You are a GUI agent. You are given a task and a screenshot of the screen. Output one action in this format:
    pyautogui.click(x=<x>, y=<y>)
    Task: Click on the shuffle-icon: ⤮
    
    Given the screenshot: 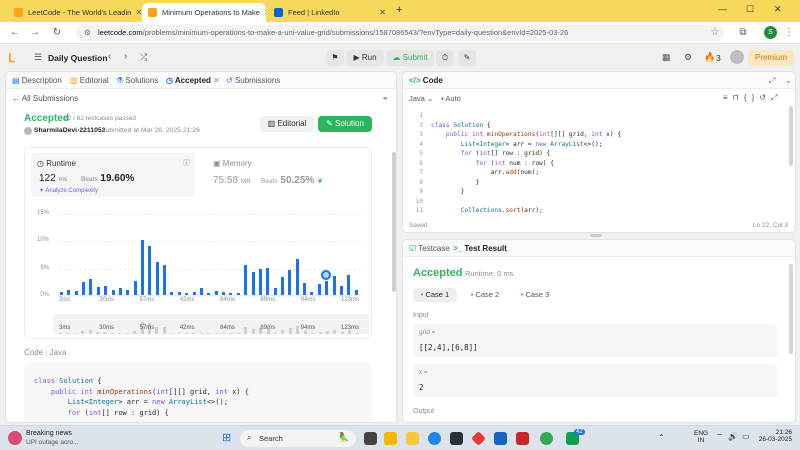 What is the action you would take?
    pyautogui.click(x=143, y=57)
    